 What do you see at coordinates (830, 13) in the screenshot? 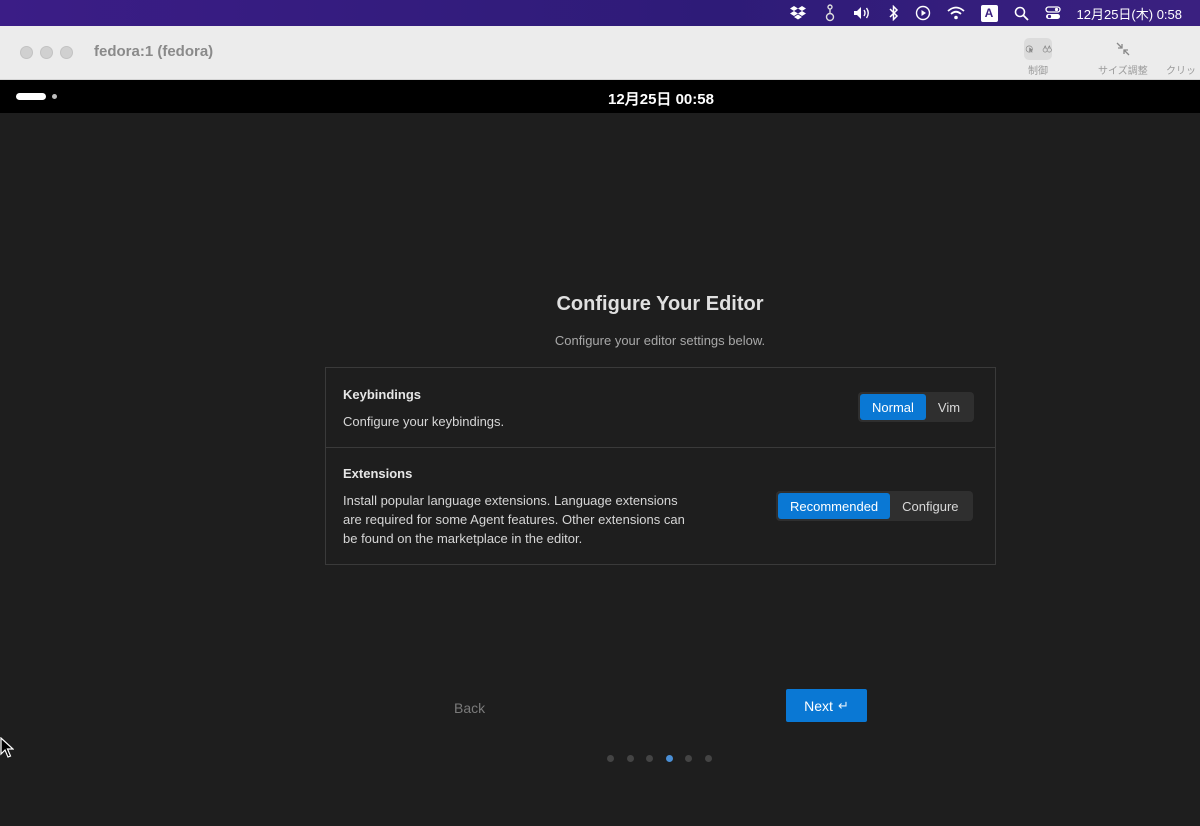
I see `accessibility-icon` at bounding box center [830, 13].